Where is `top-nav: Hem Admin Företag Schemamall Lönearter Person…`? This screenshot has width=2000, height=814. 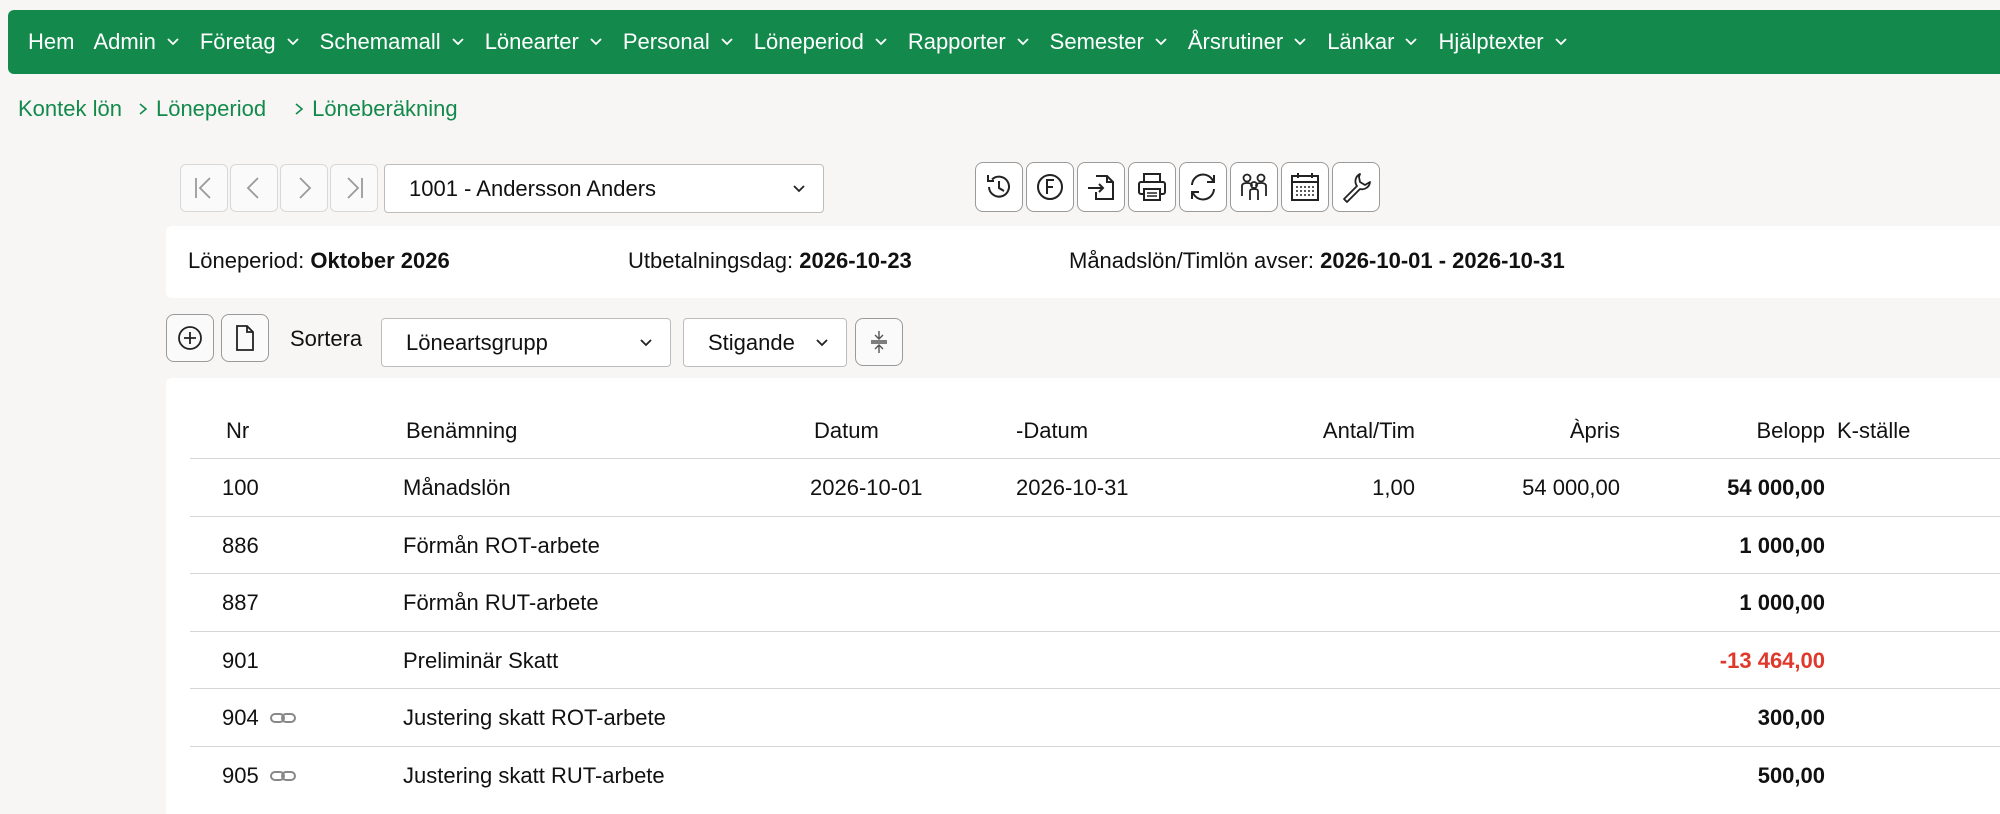 top-nav: Hem Admin Företag Schemamall Lönearter Person… is located at coordinates (1004, 42).